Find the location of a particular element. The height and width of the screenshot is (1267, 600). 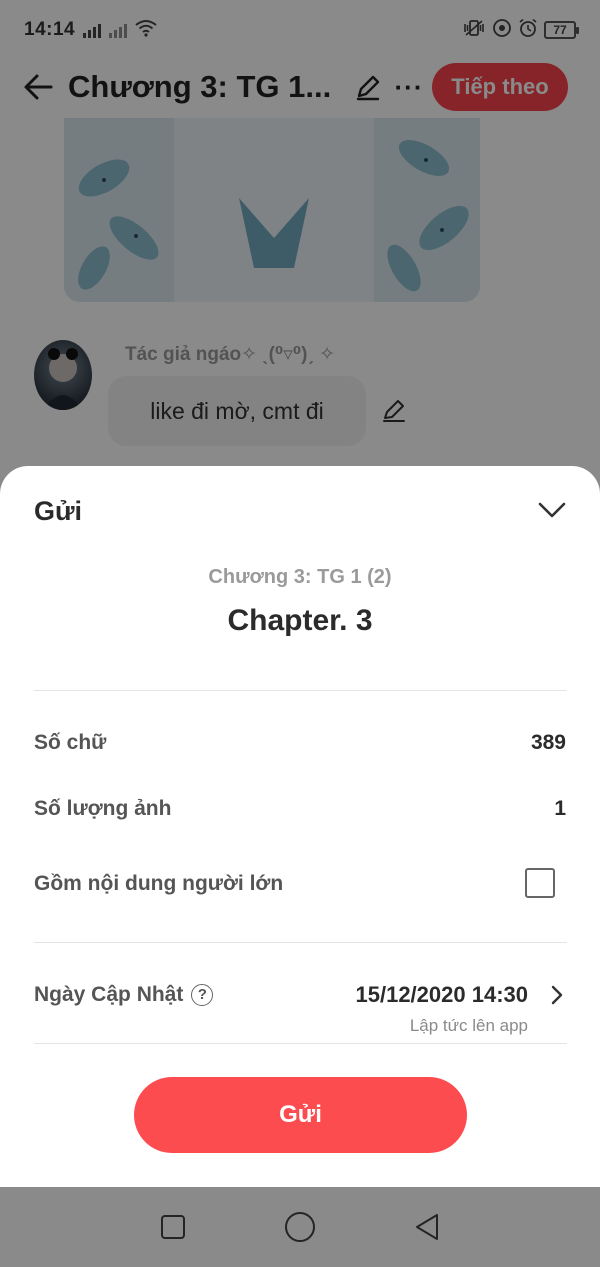

chapter-heading: Chapter. 3 is located at coordinates (300, 620).